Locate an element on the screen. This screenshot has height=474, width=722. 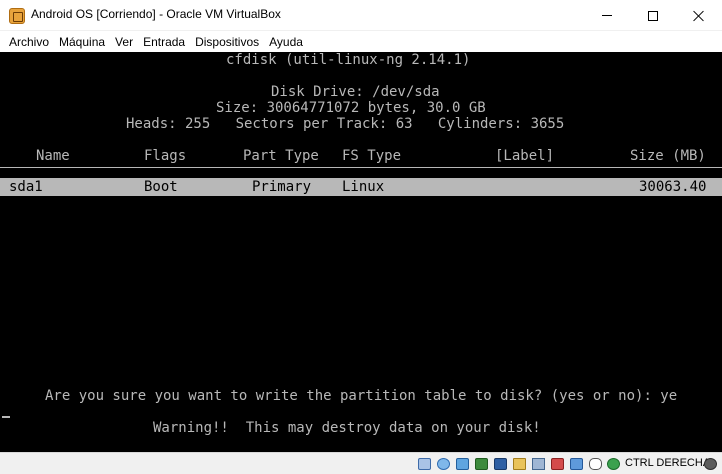
usb-icon is located at coordinates (500, 464).